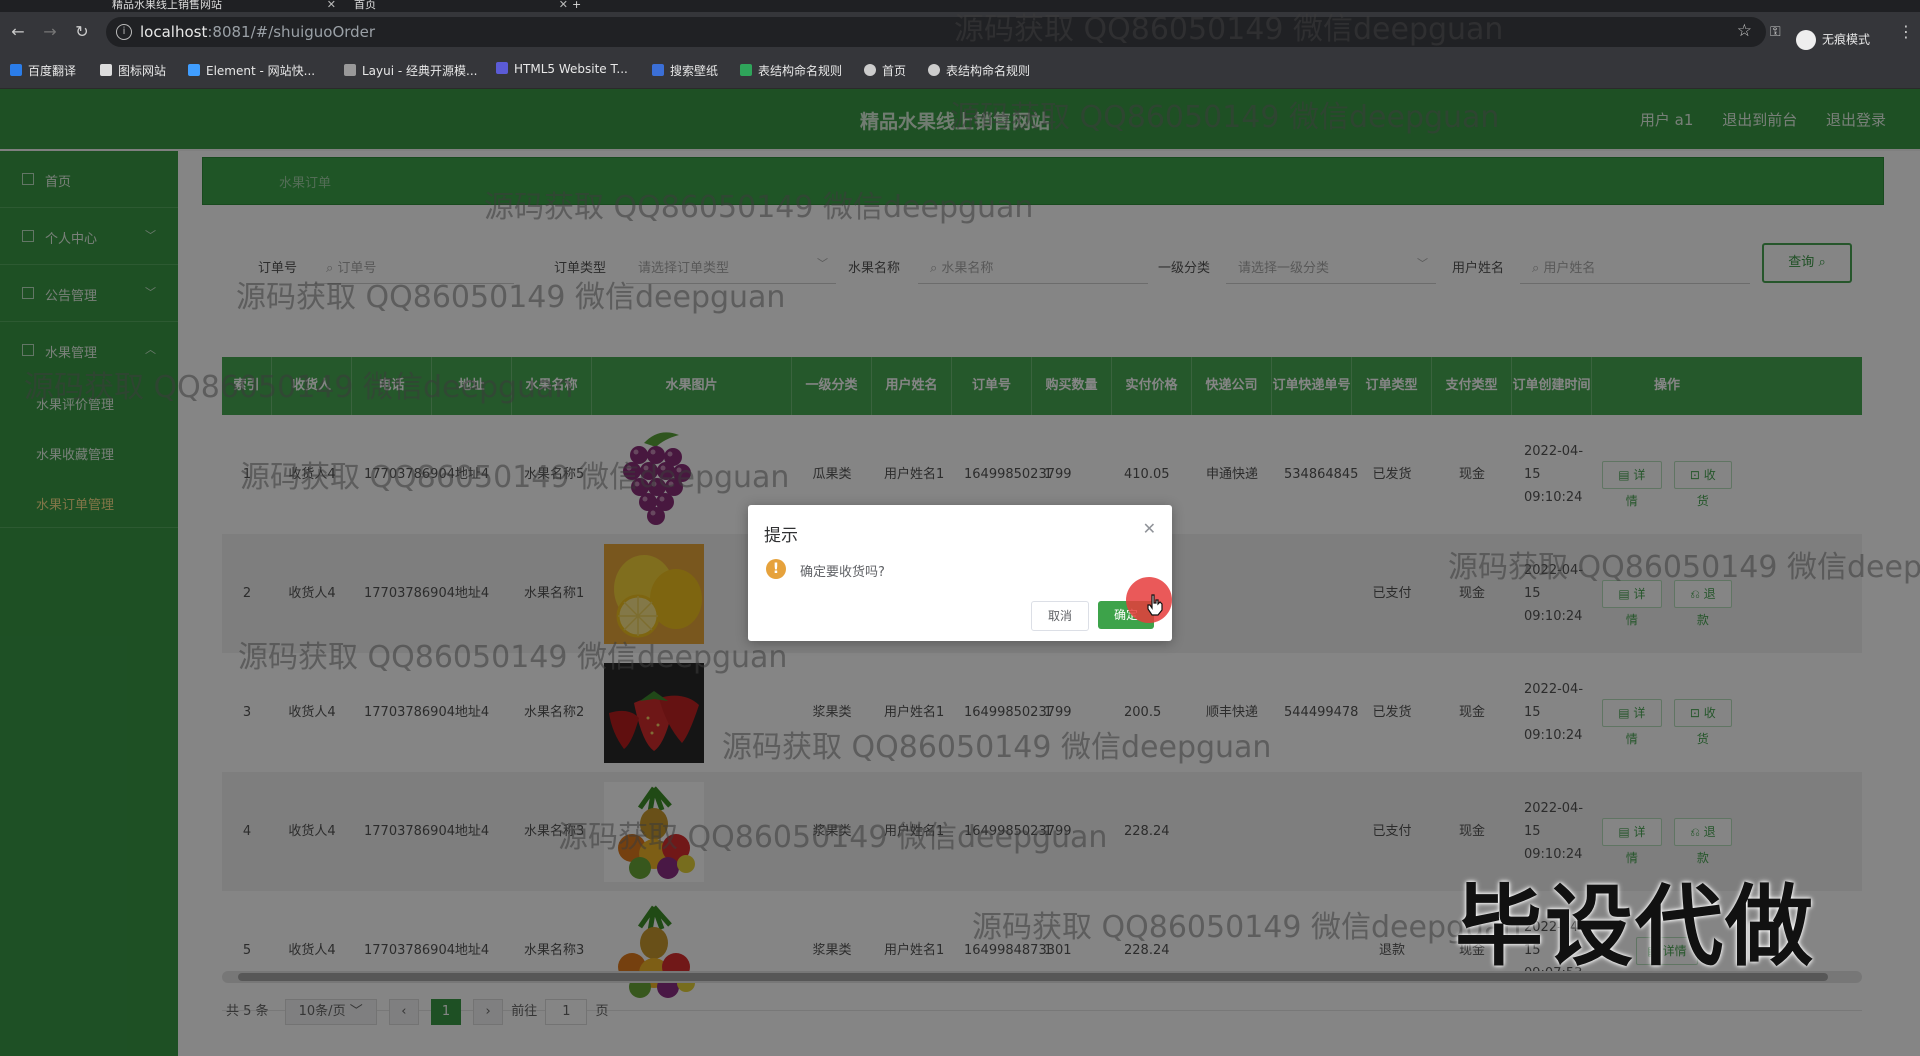  What do you see at coordinates (43, 70) in the screenshot?
I see `bookmark-item: 百度翻译` at bounding box center [43, 70].